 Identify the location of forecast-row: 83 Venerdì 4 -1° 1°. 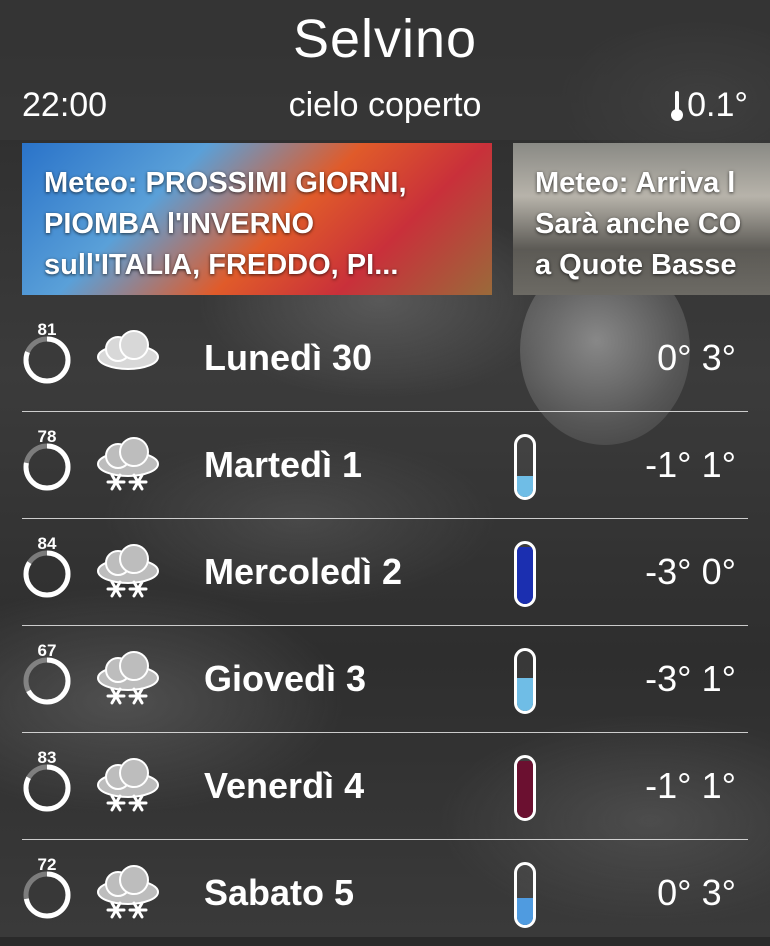
(385, 786).